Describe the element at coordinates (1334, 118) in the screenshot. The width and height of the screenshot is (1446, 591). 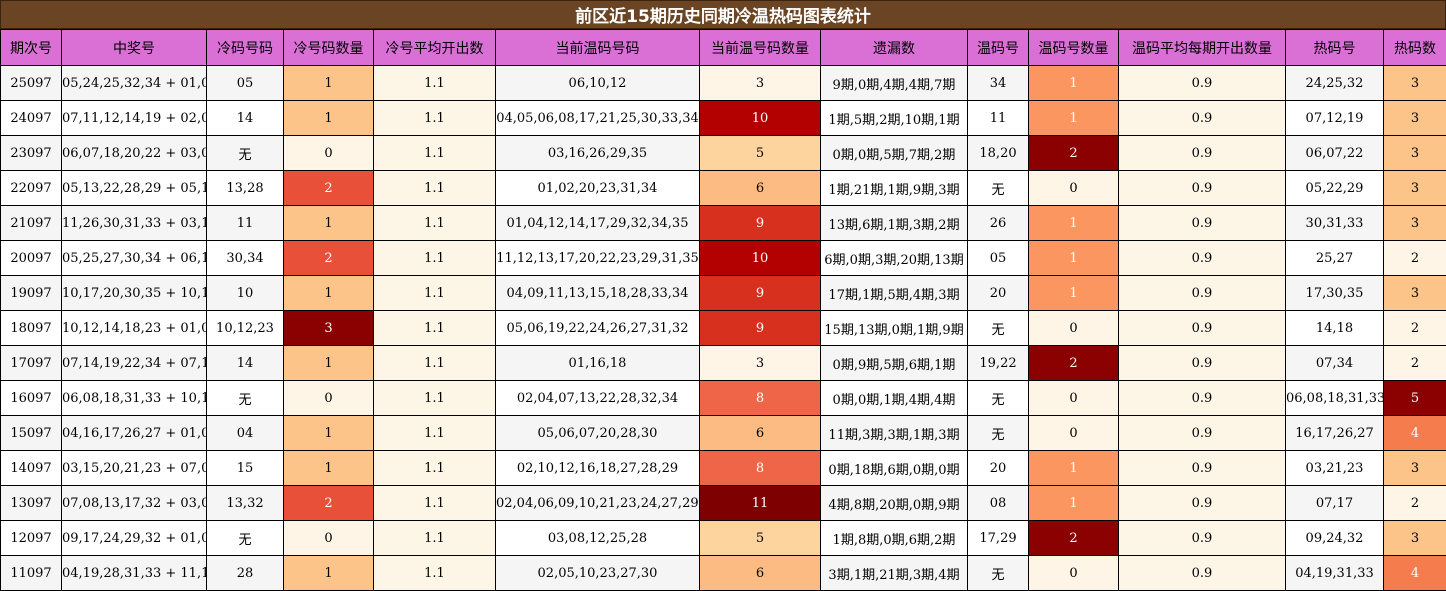
I see `cell-hot-numbers: 07,12,19` at that location.